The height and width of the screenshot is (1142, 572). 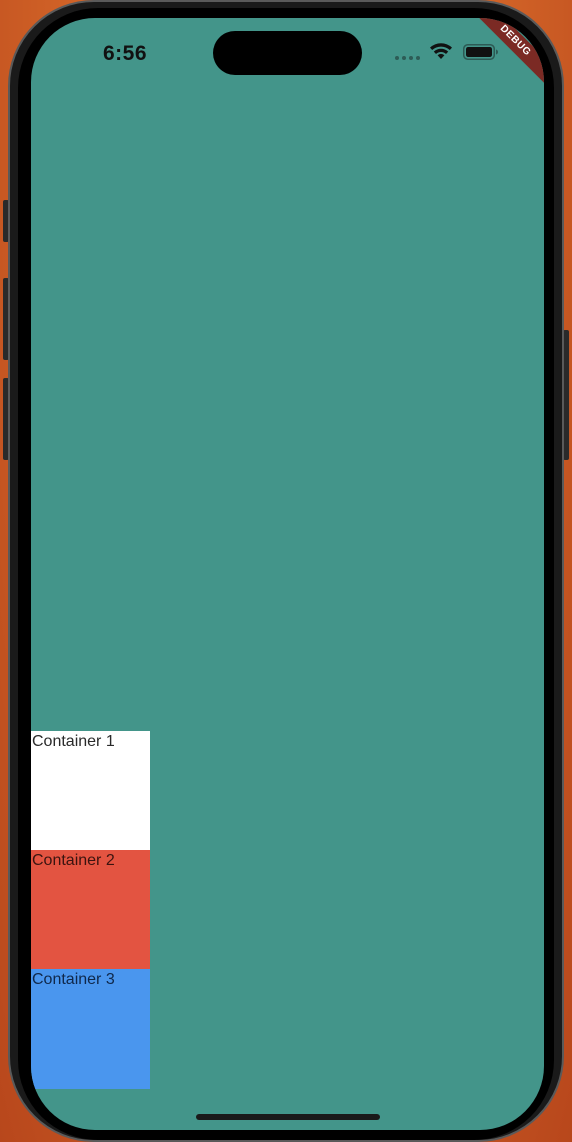 I want to click on container-stack: Container 1 Container 2 Container 3, so click(x=90, y=910).